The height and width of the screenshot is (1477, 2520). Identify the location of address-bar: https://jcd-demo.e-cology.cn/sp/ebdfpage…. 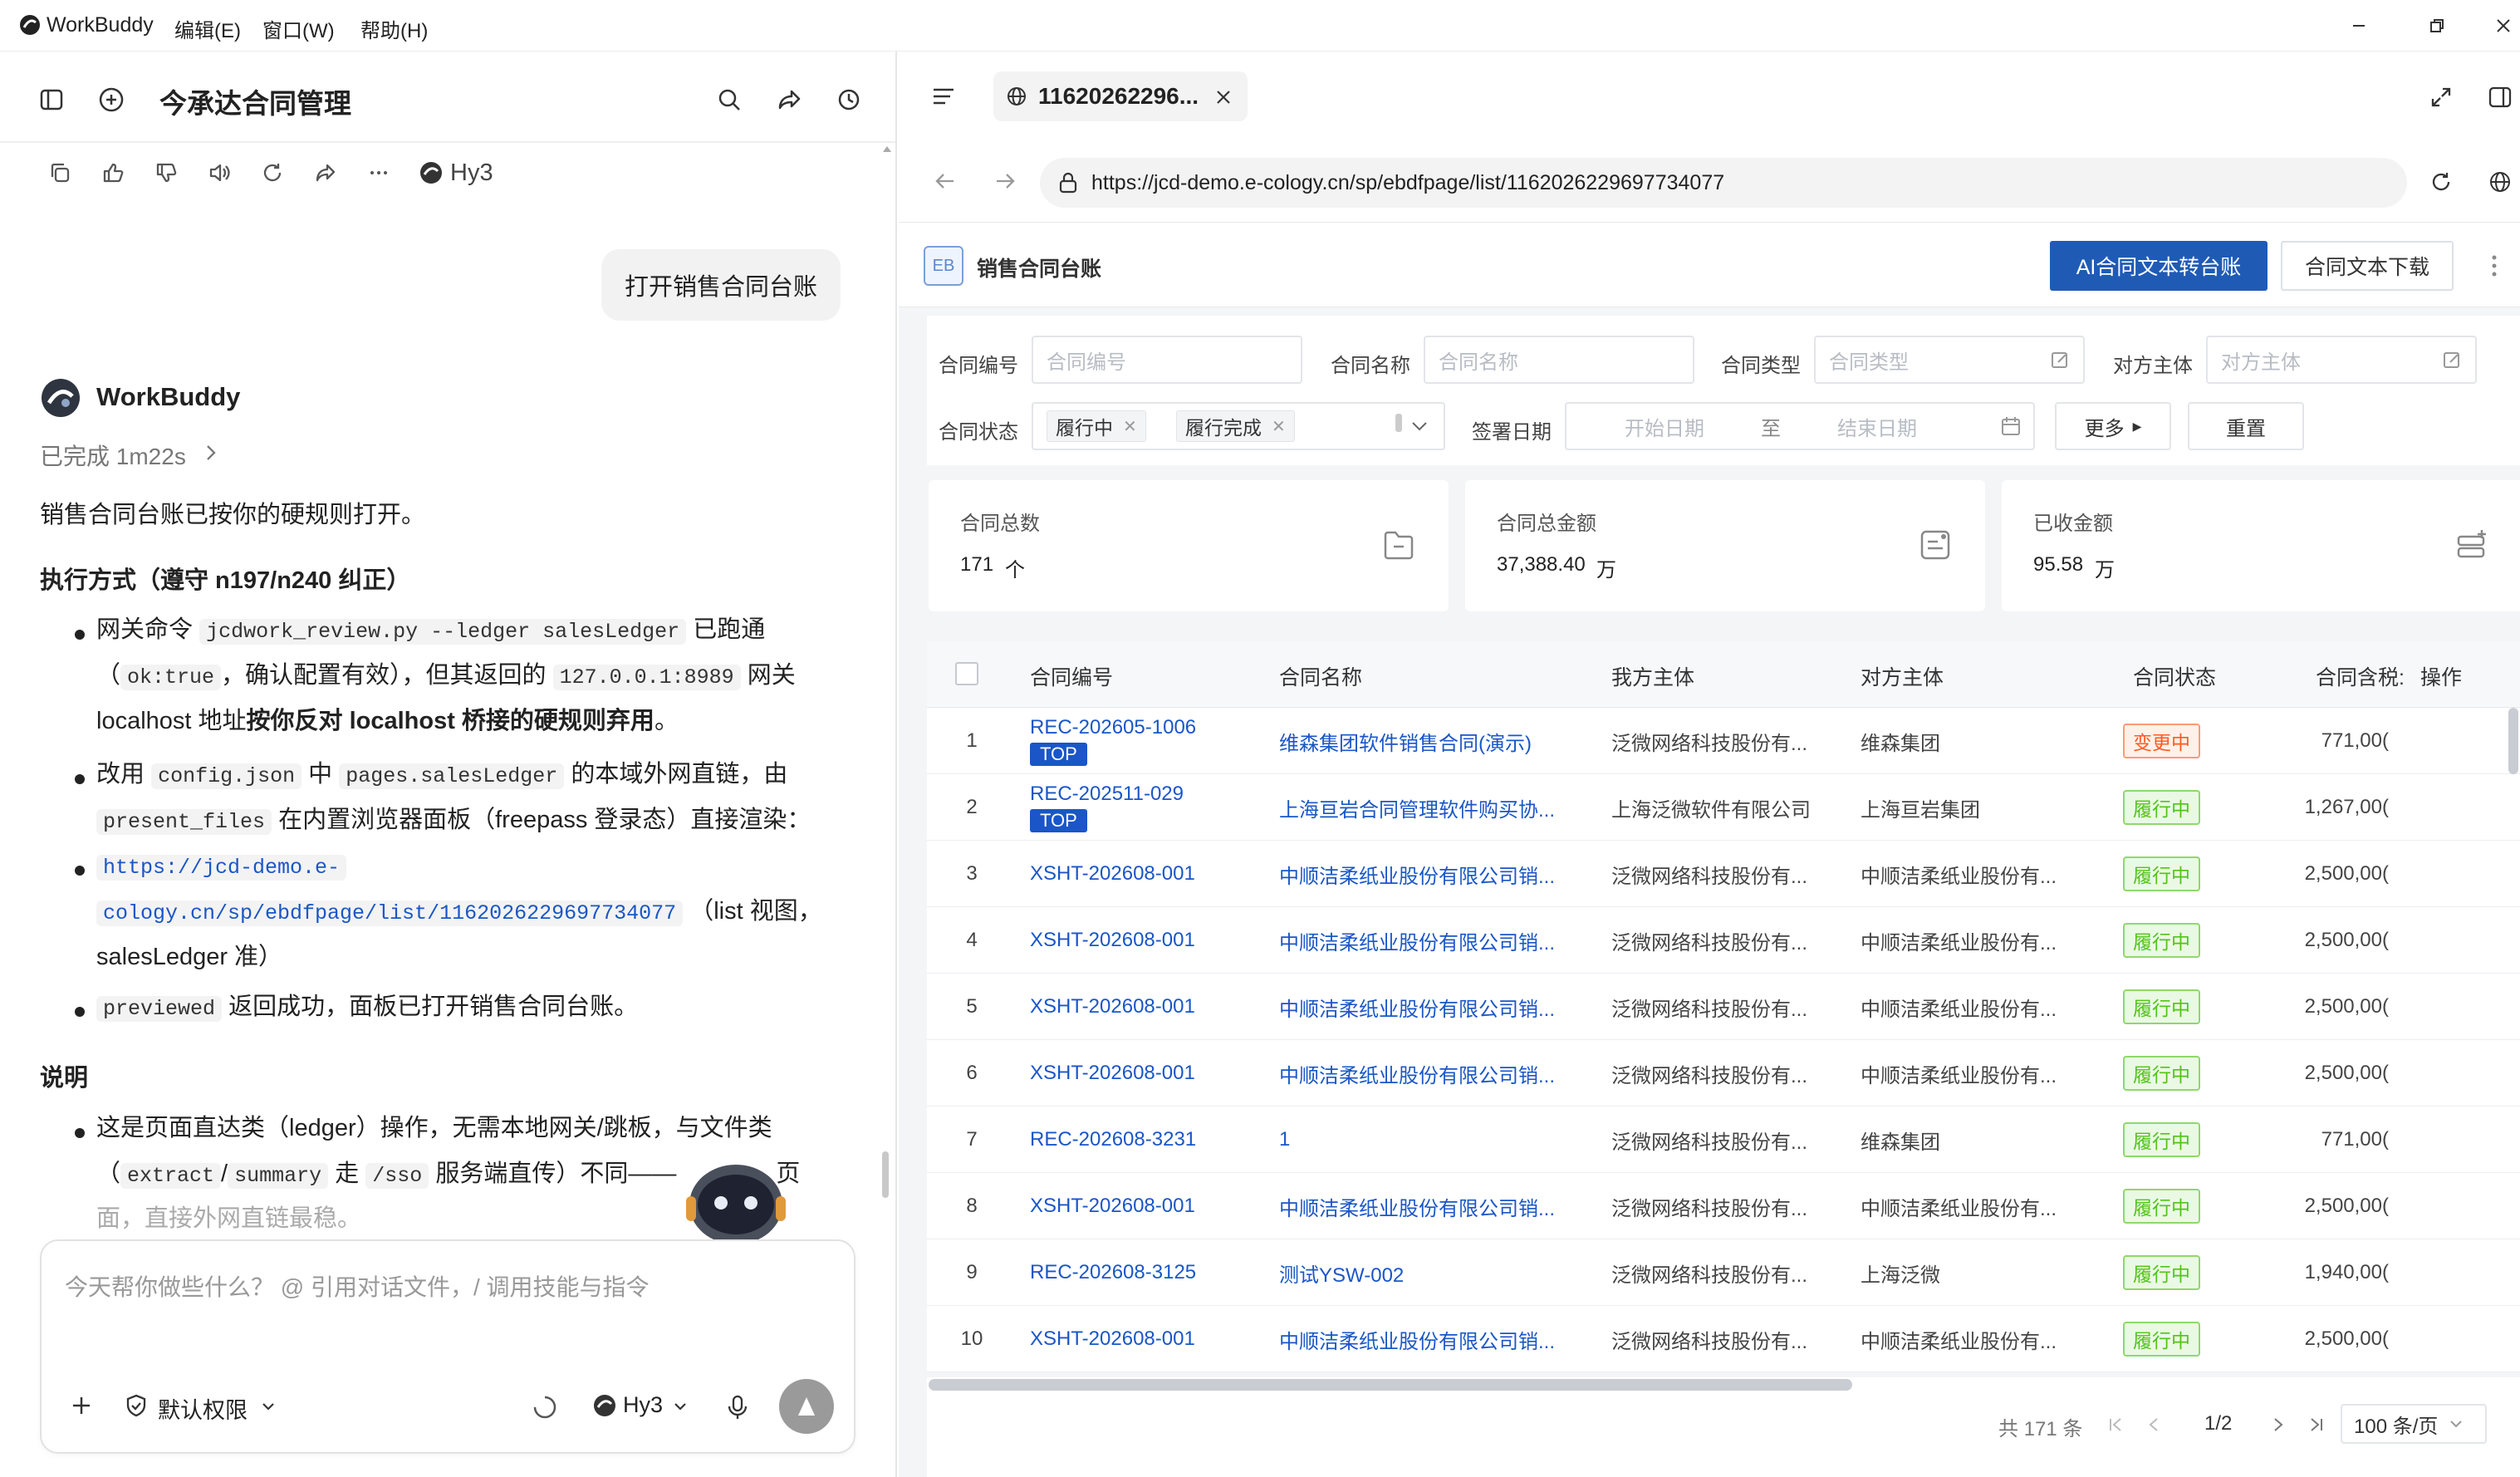
(1723, 183).